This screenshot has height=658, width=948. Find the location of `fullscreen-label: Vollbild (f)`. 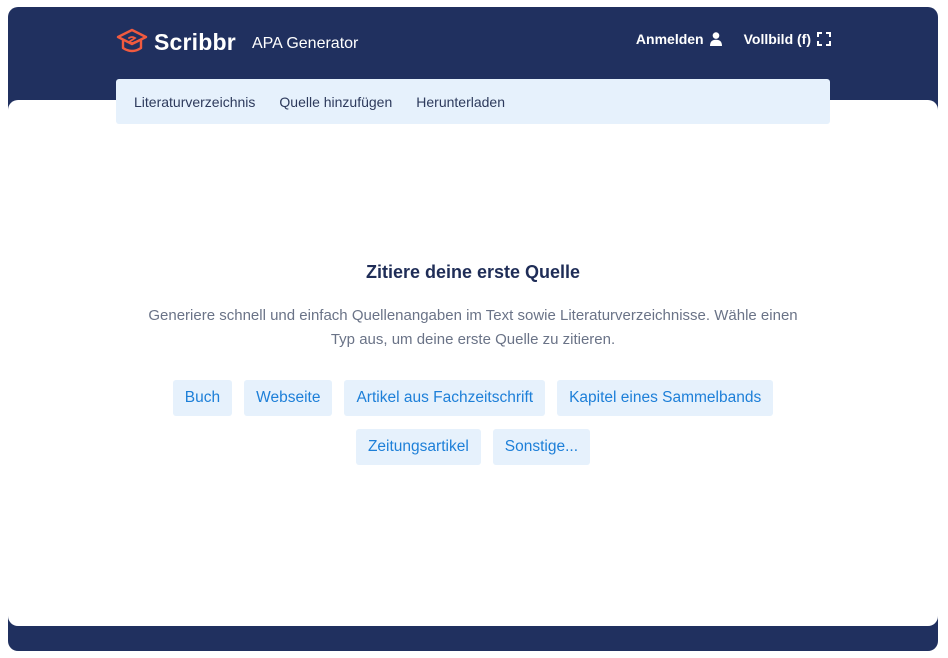

fullscreen-label: Vollbild (f) is located at coordinates (777, 39).